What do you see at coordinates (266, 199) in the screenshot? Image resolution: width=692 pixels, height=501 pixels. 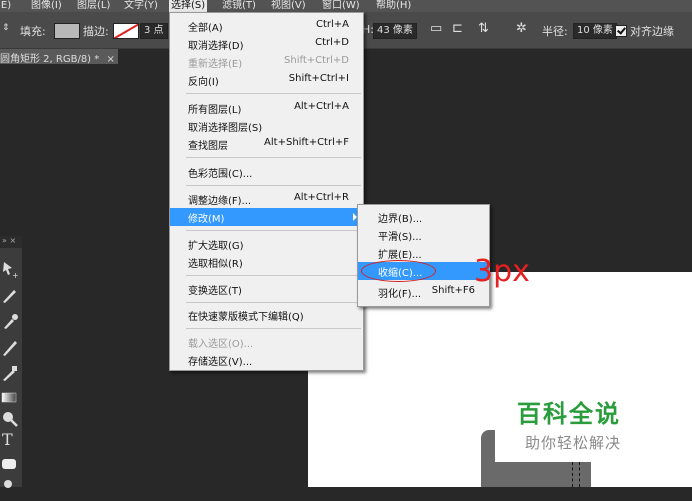 I see `menu-item-refine-edge: 调整边缘(F)... Alt+Ctrl+R` at bounding box center [266, 199].